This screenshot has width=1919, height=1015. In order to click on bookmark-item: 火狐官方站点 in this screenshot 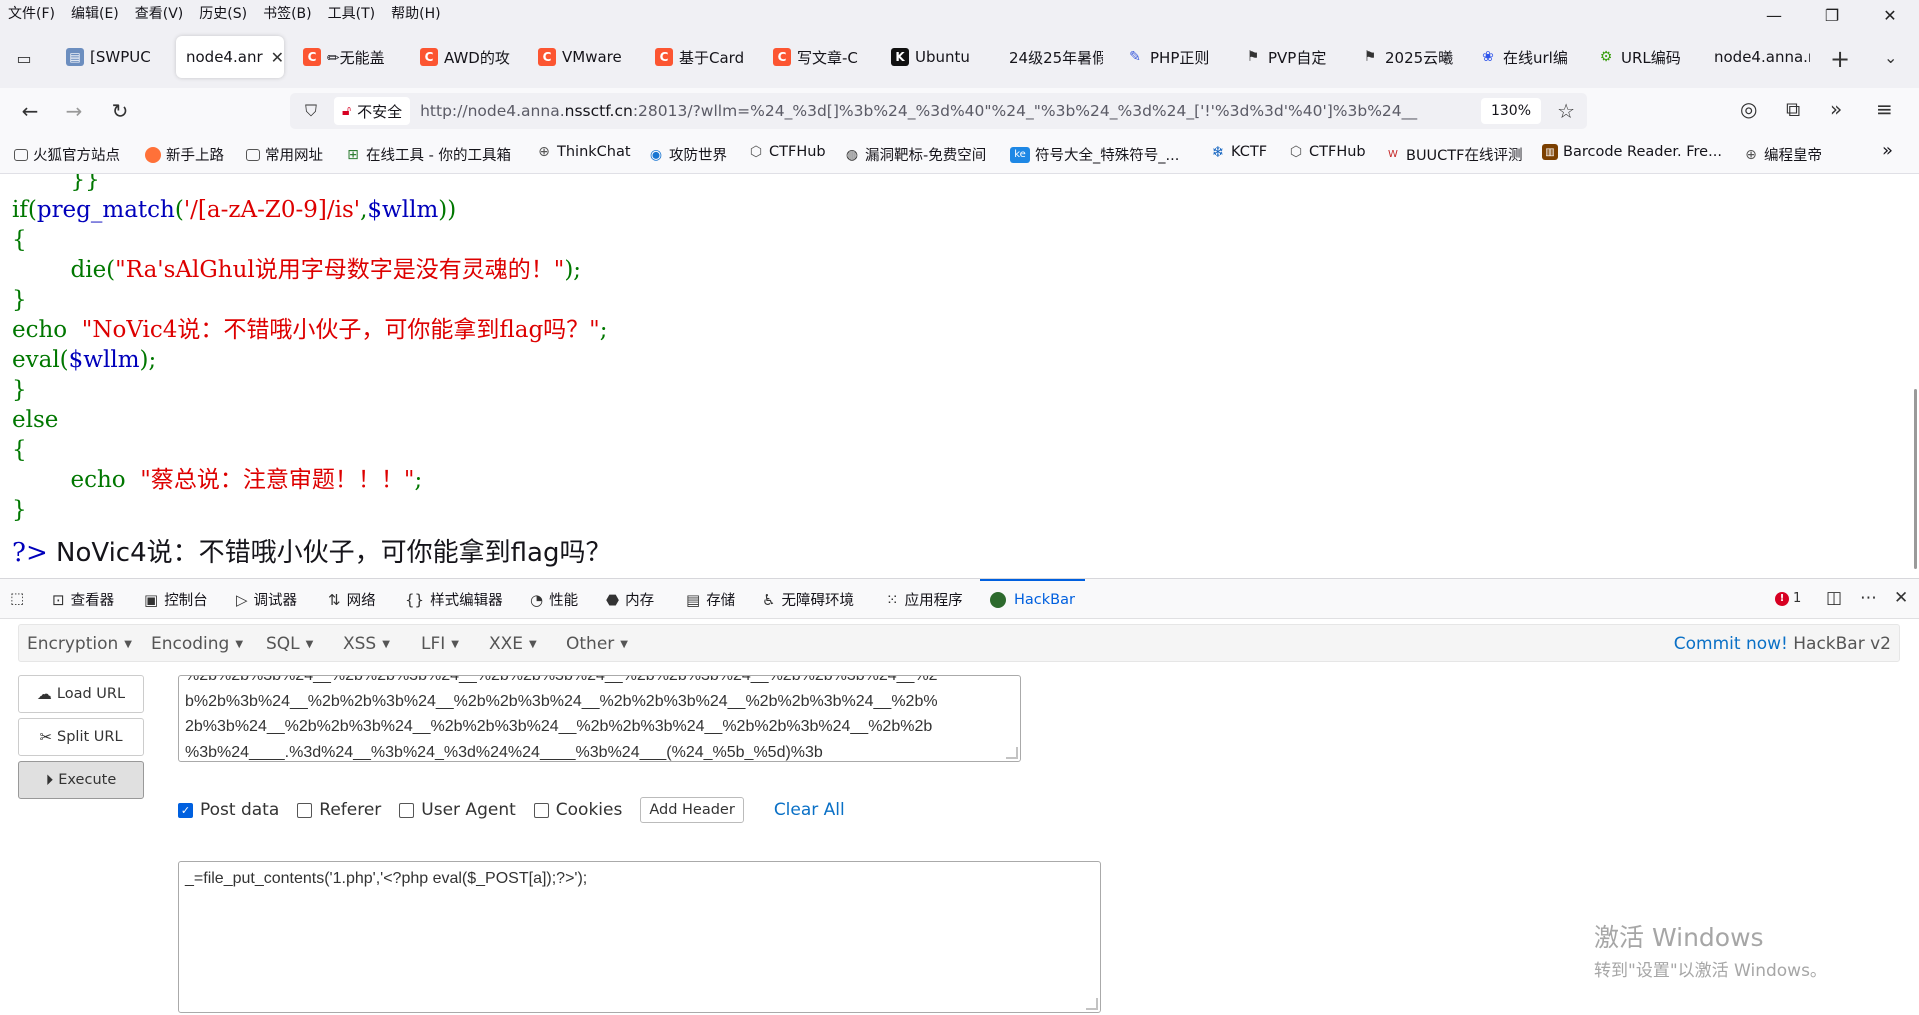, I will do `click(67, 154)`.